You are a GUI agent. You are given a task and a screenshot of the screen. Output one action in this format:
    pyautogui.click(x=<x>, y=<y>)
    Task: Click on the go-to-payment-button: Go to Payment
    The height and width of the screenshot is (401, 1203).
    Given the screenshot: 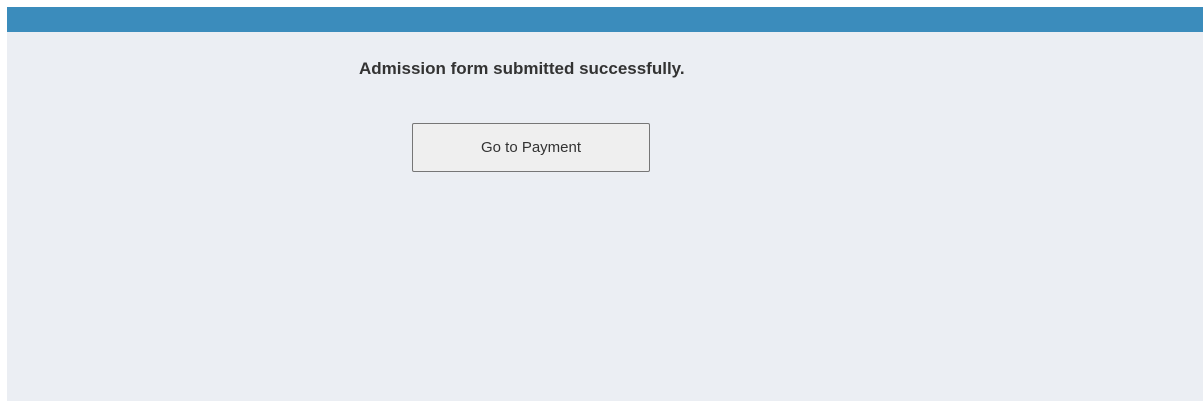 What is the action you would take?
    pyautogui.click(x=531, y=147)
    